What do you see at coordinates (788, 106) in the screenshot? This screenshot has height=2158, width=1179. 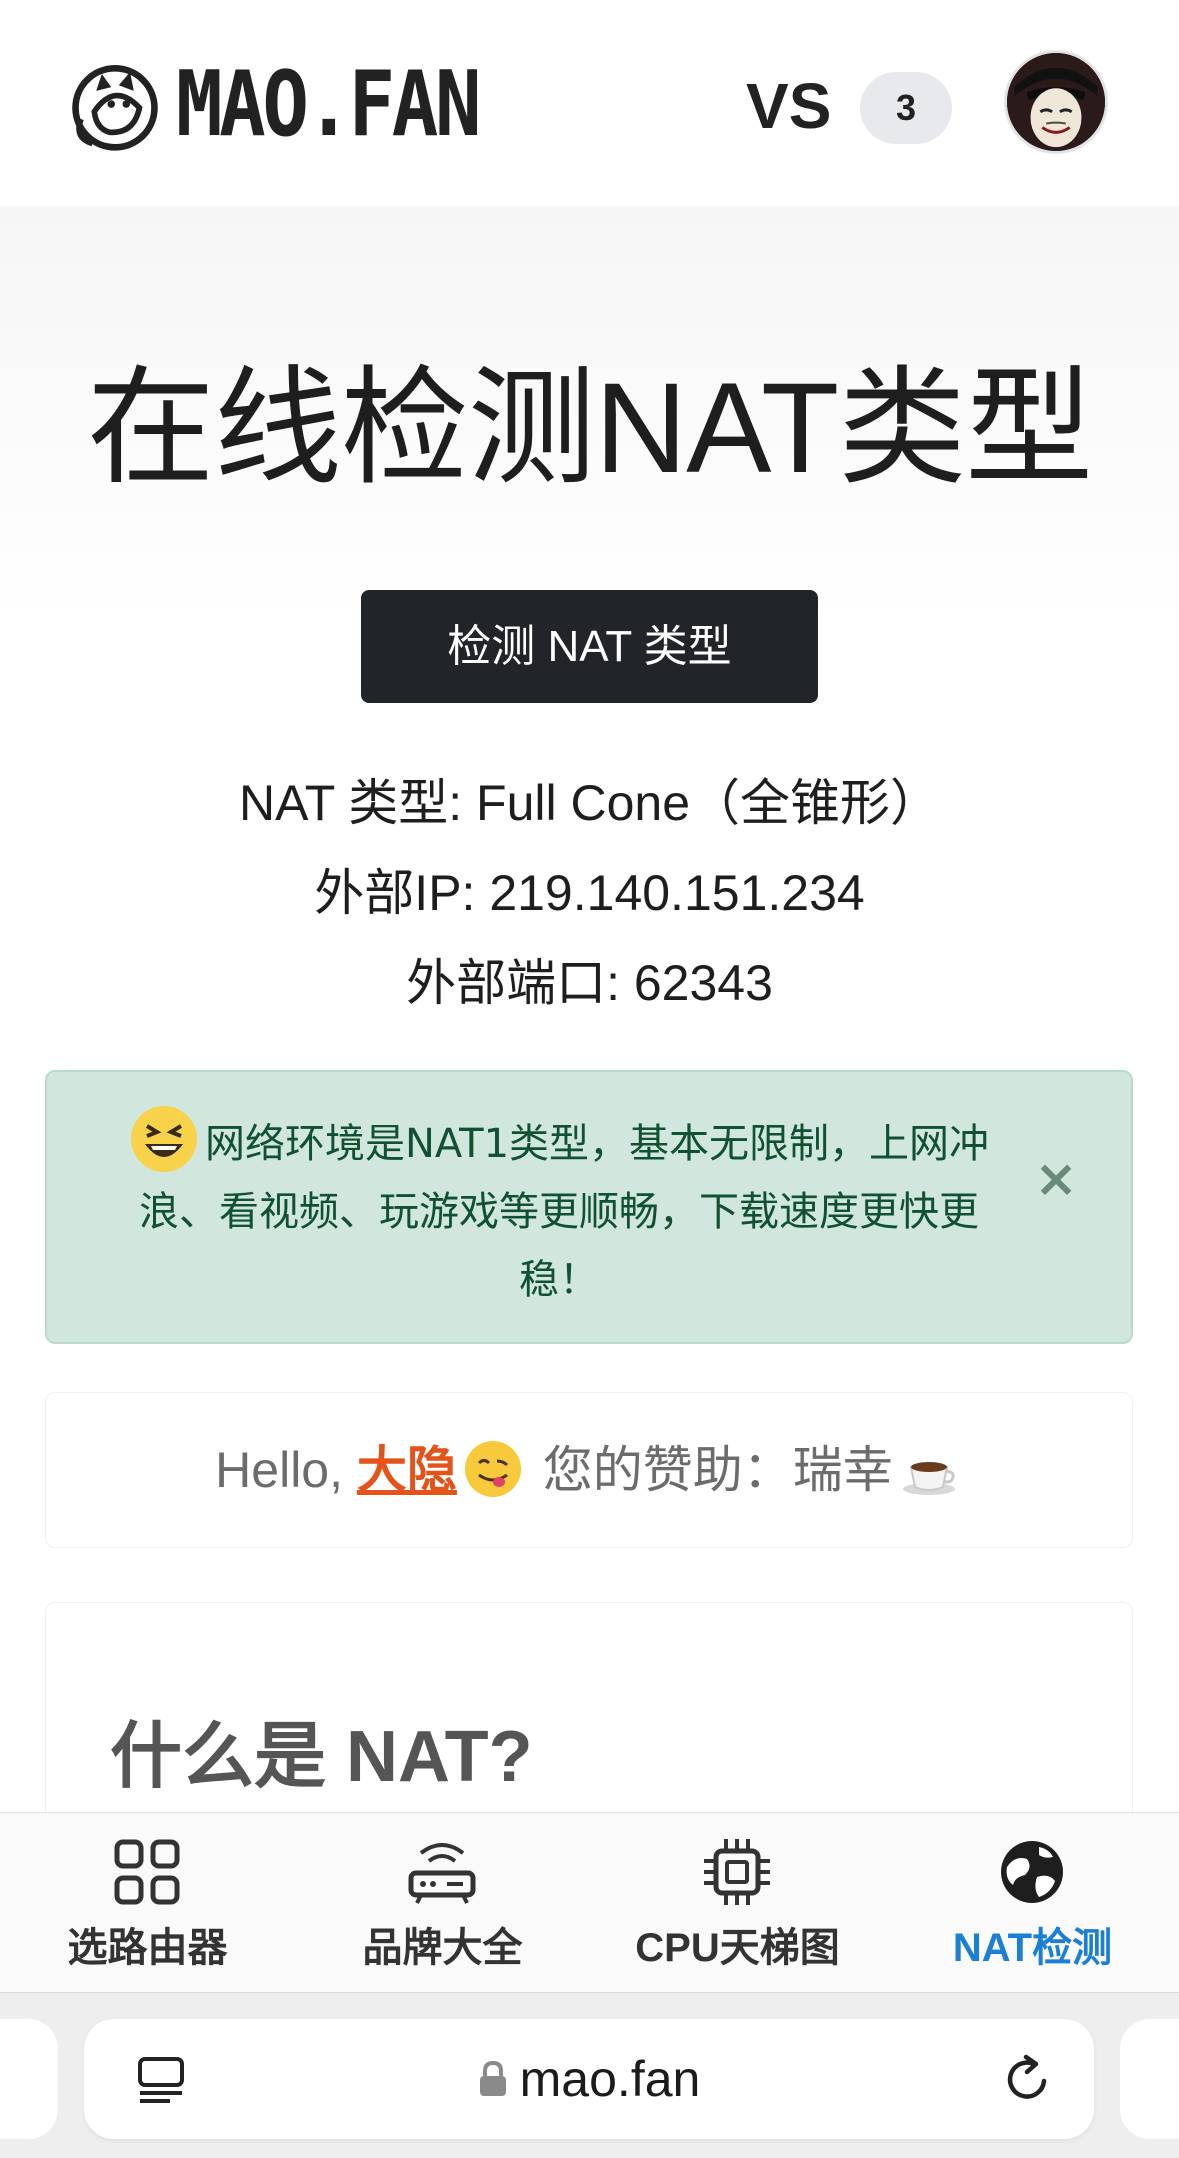 I see `vs-label: VS` at bounding box center [788, 106].